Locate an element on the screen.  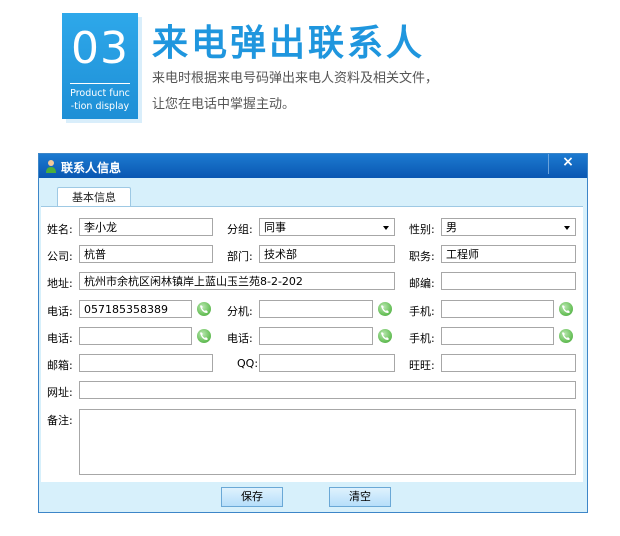
website-input is located at coordinates (327, 390).